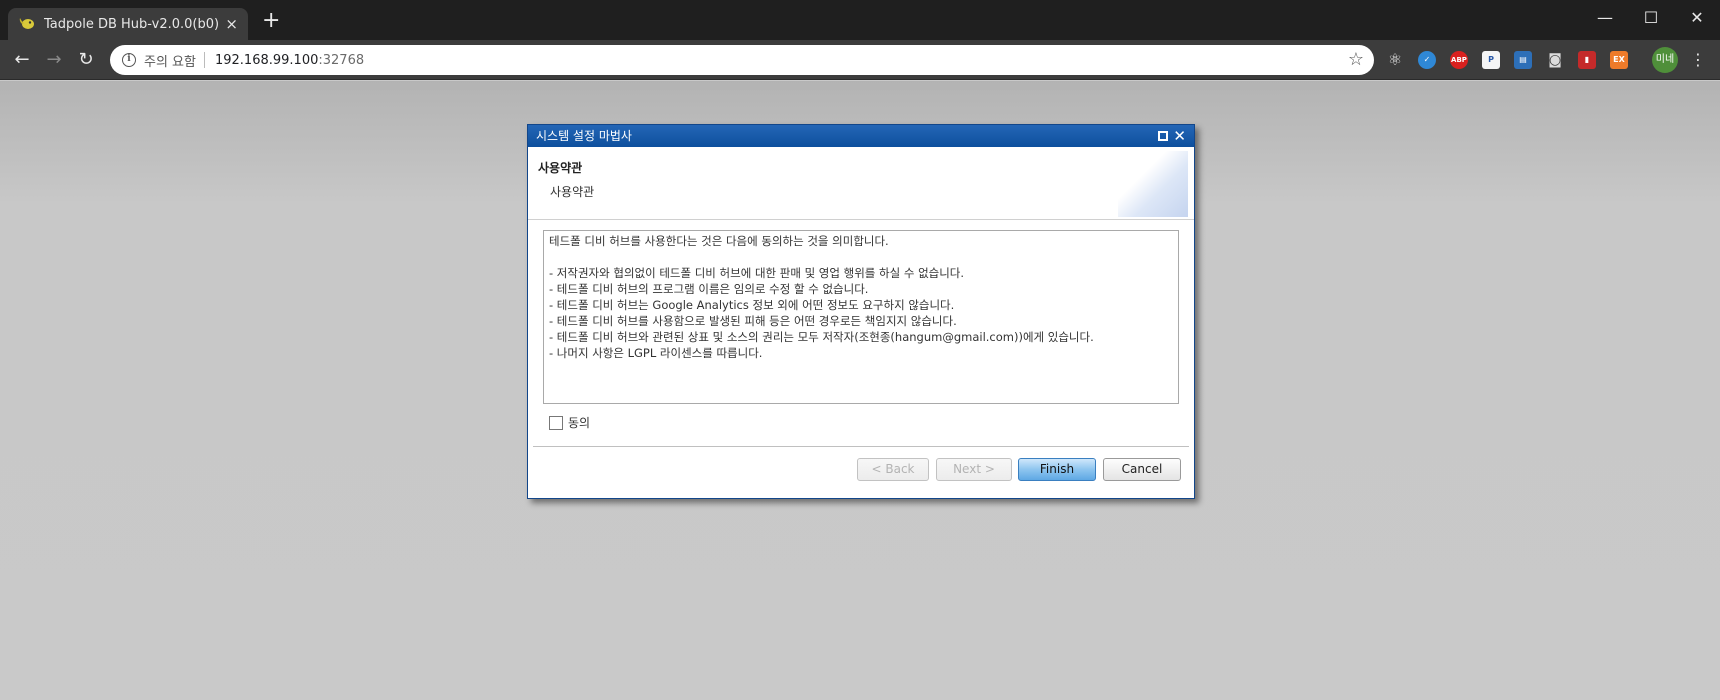  Describe the element at coordinates (1491, 60) in the screenshot. I see `extension-document-icon: P` at that location.